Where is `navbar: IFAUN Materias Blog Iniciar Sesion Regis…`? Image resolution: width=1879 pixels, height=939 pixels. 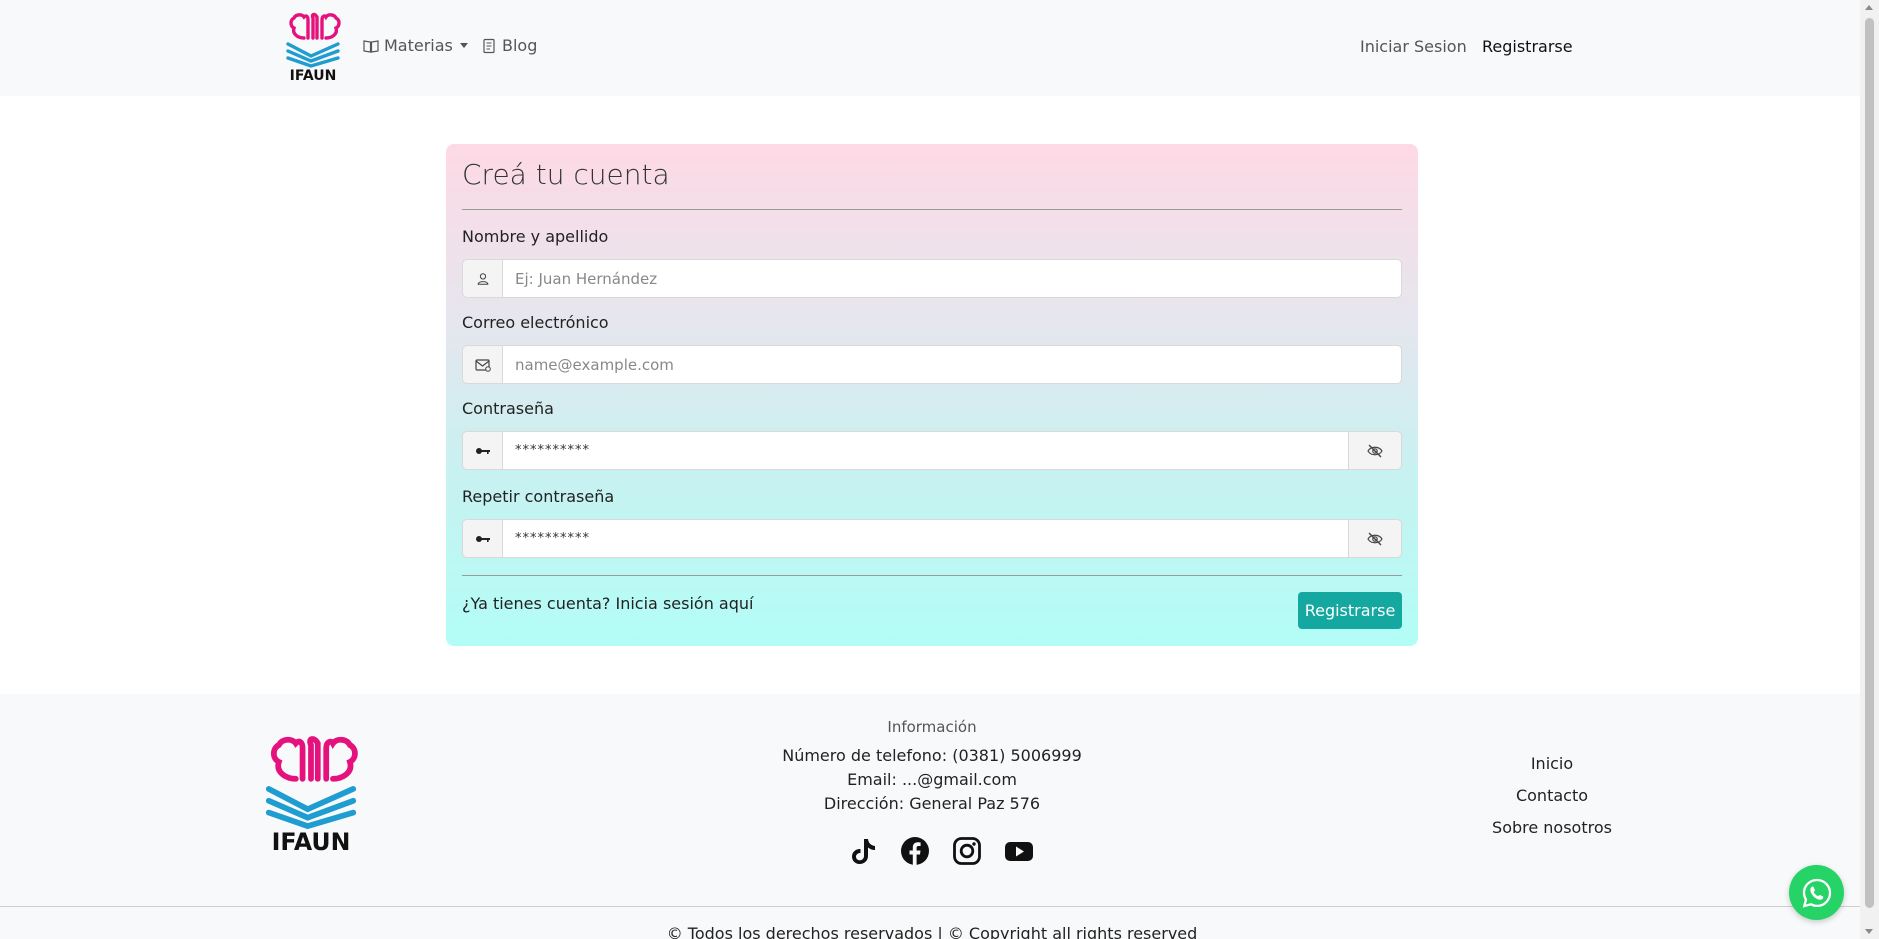 navbar: IFAUN Materias Blog Iniciar Sesion Regis… is located at coordinates (930, 48).